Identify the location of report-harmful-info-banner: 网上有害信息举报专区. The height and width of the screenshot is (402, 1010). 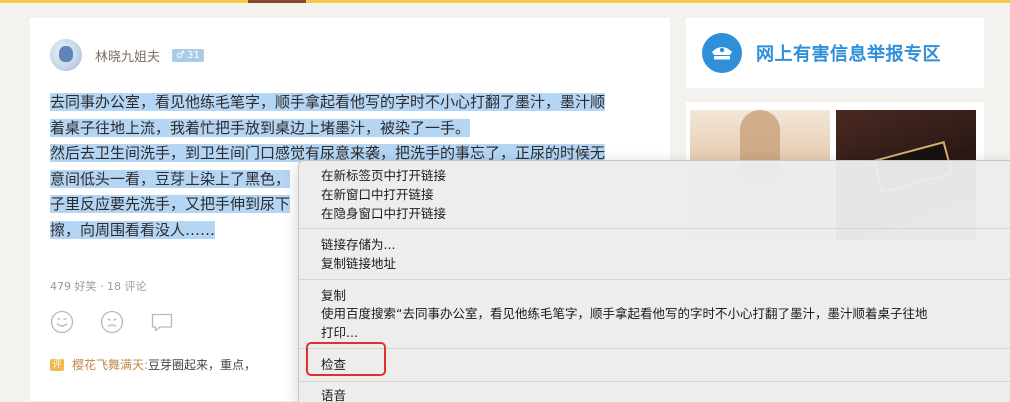
(835, 53).